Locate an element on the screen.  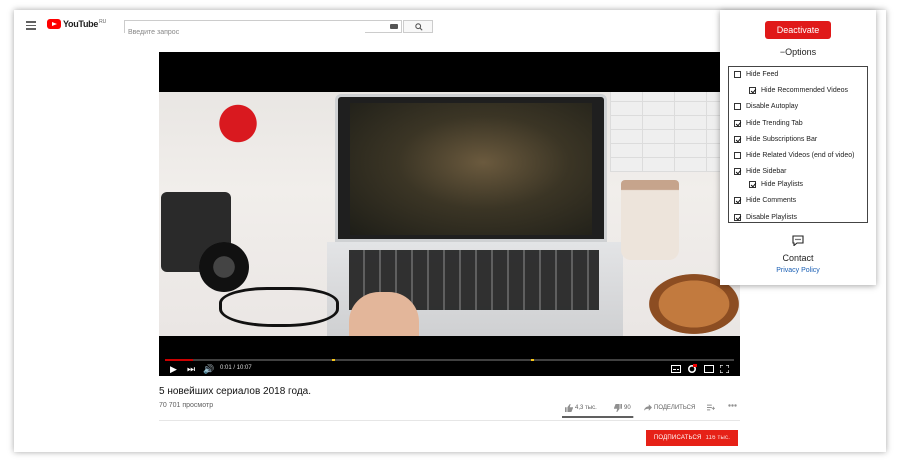
youtube-logo: YouTube RU is located at coordinates (76, 24).